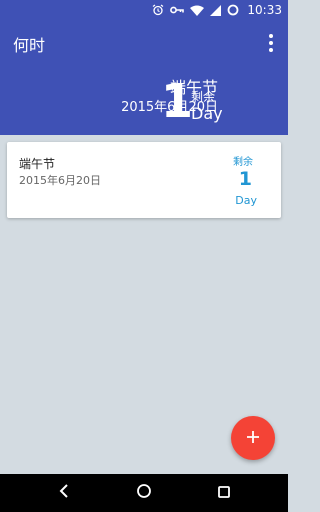 This screenshot has height=512, width=320. I want to click on signal-icon, so click(216, 10).